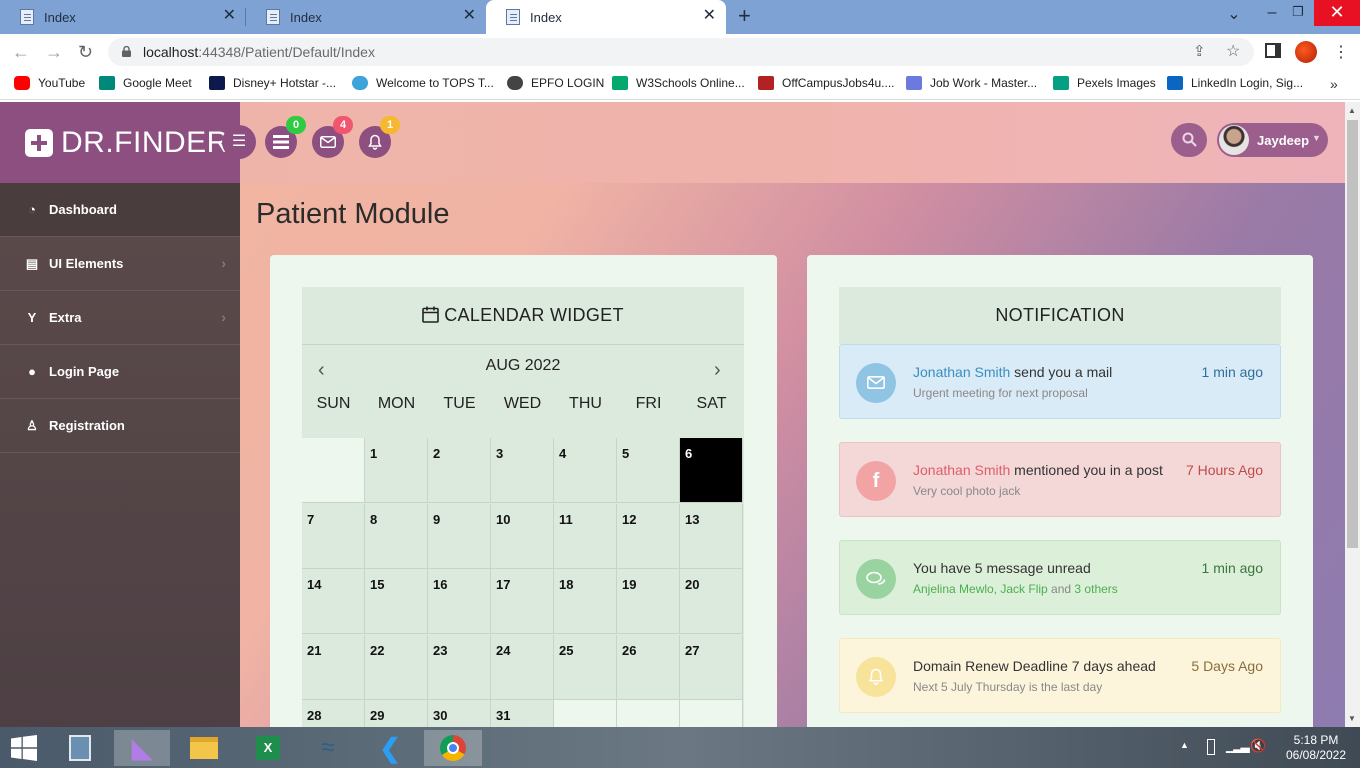 The width and height of the screenshot is (1360, 768). Describe the element at coordinates (459, 667) in the screenshot. I see `calendar-day: 23` at that location.